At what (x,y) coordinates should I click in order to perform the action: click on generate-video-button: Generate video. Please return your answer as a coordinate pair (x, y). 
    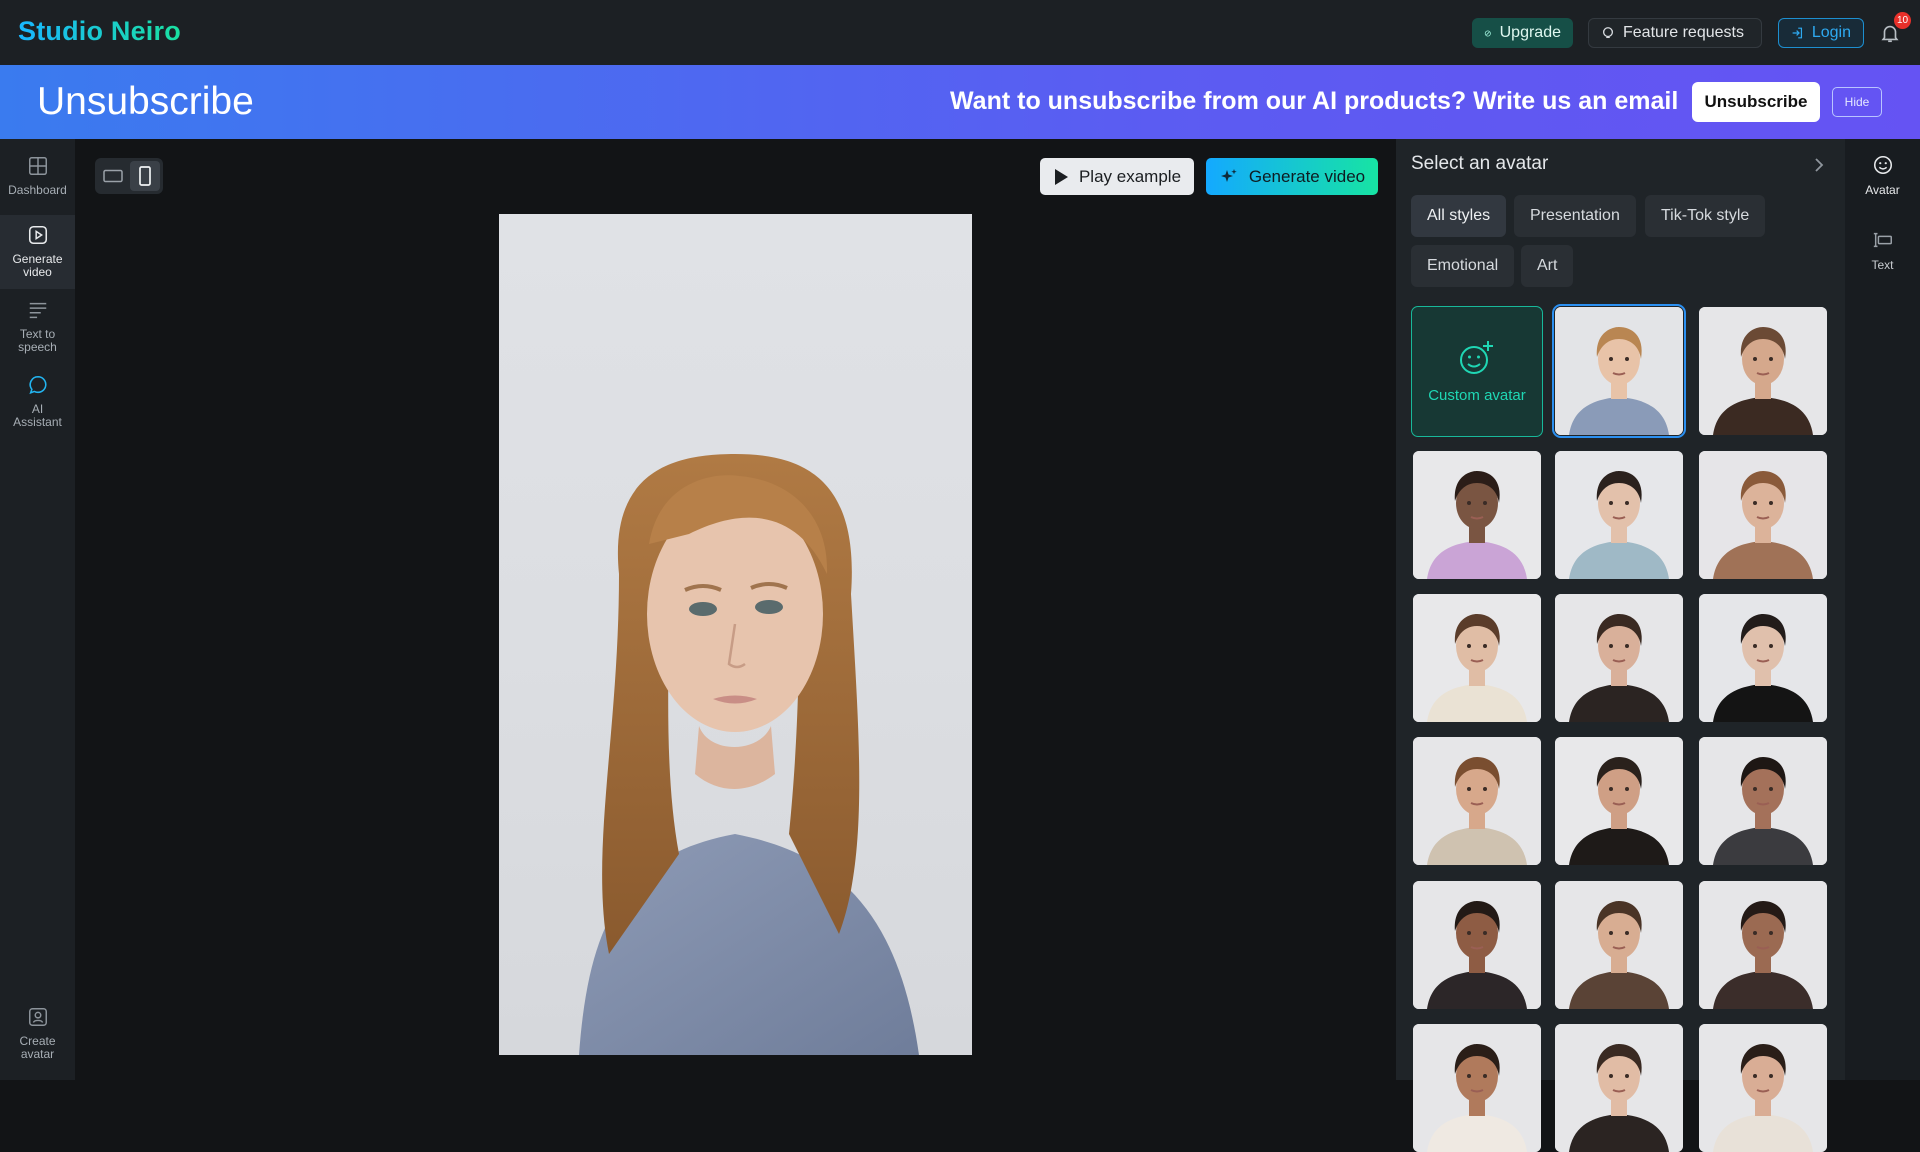
    Looking at the image, I should click on (1292, 176).